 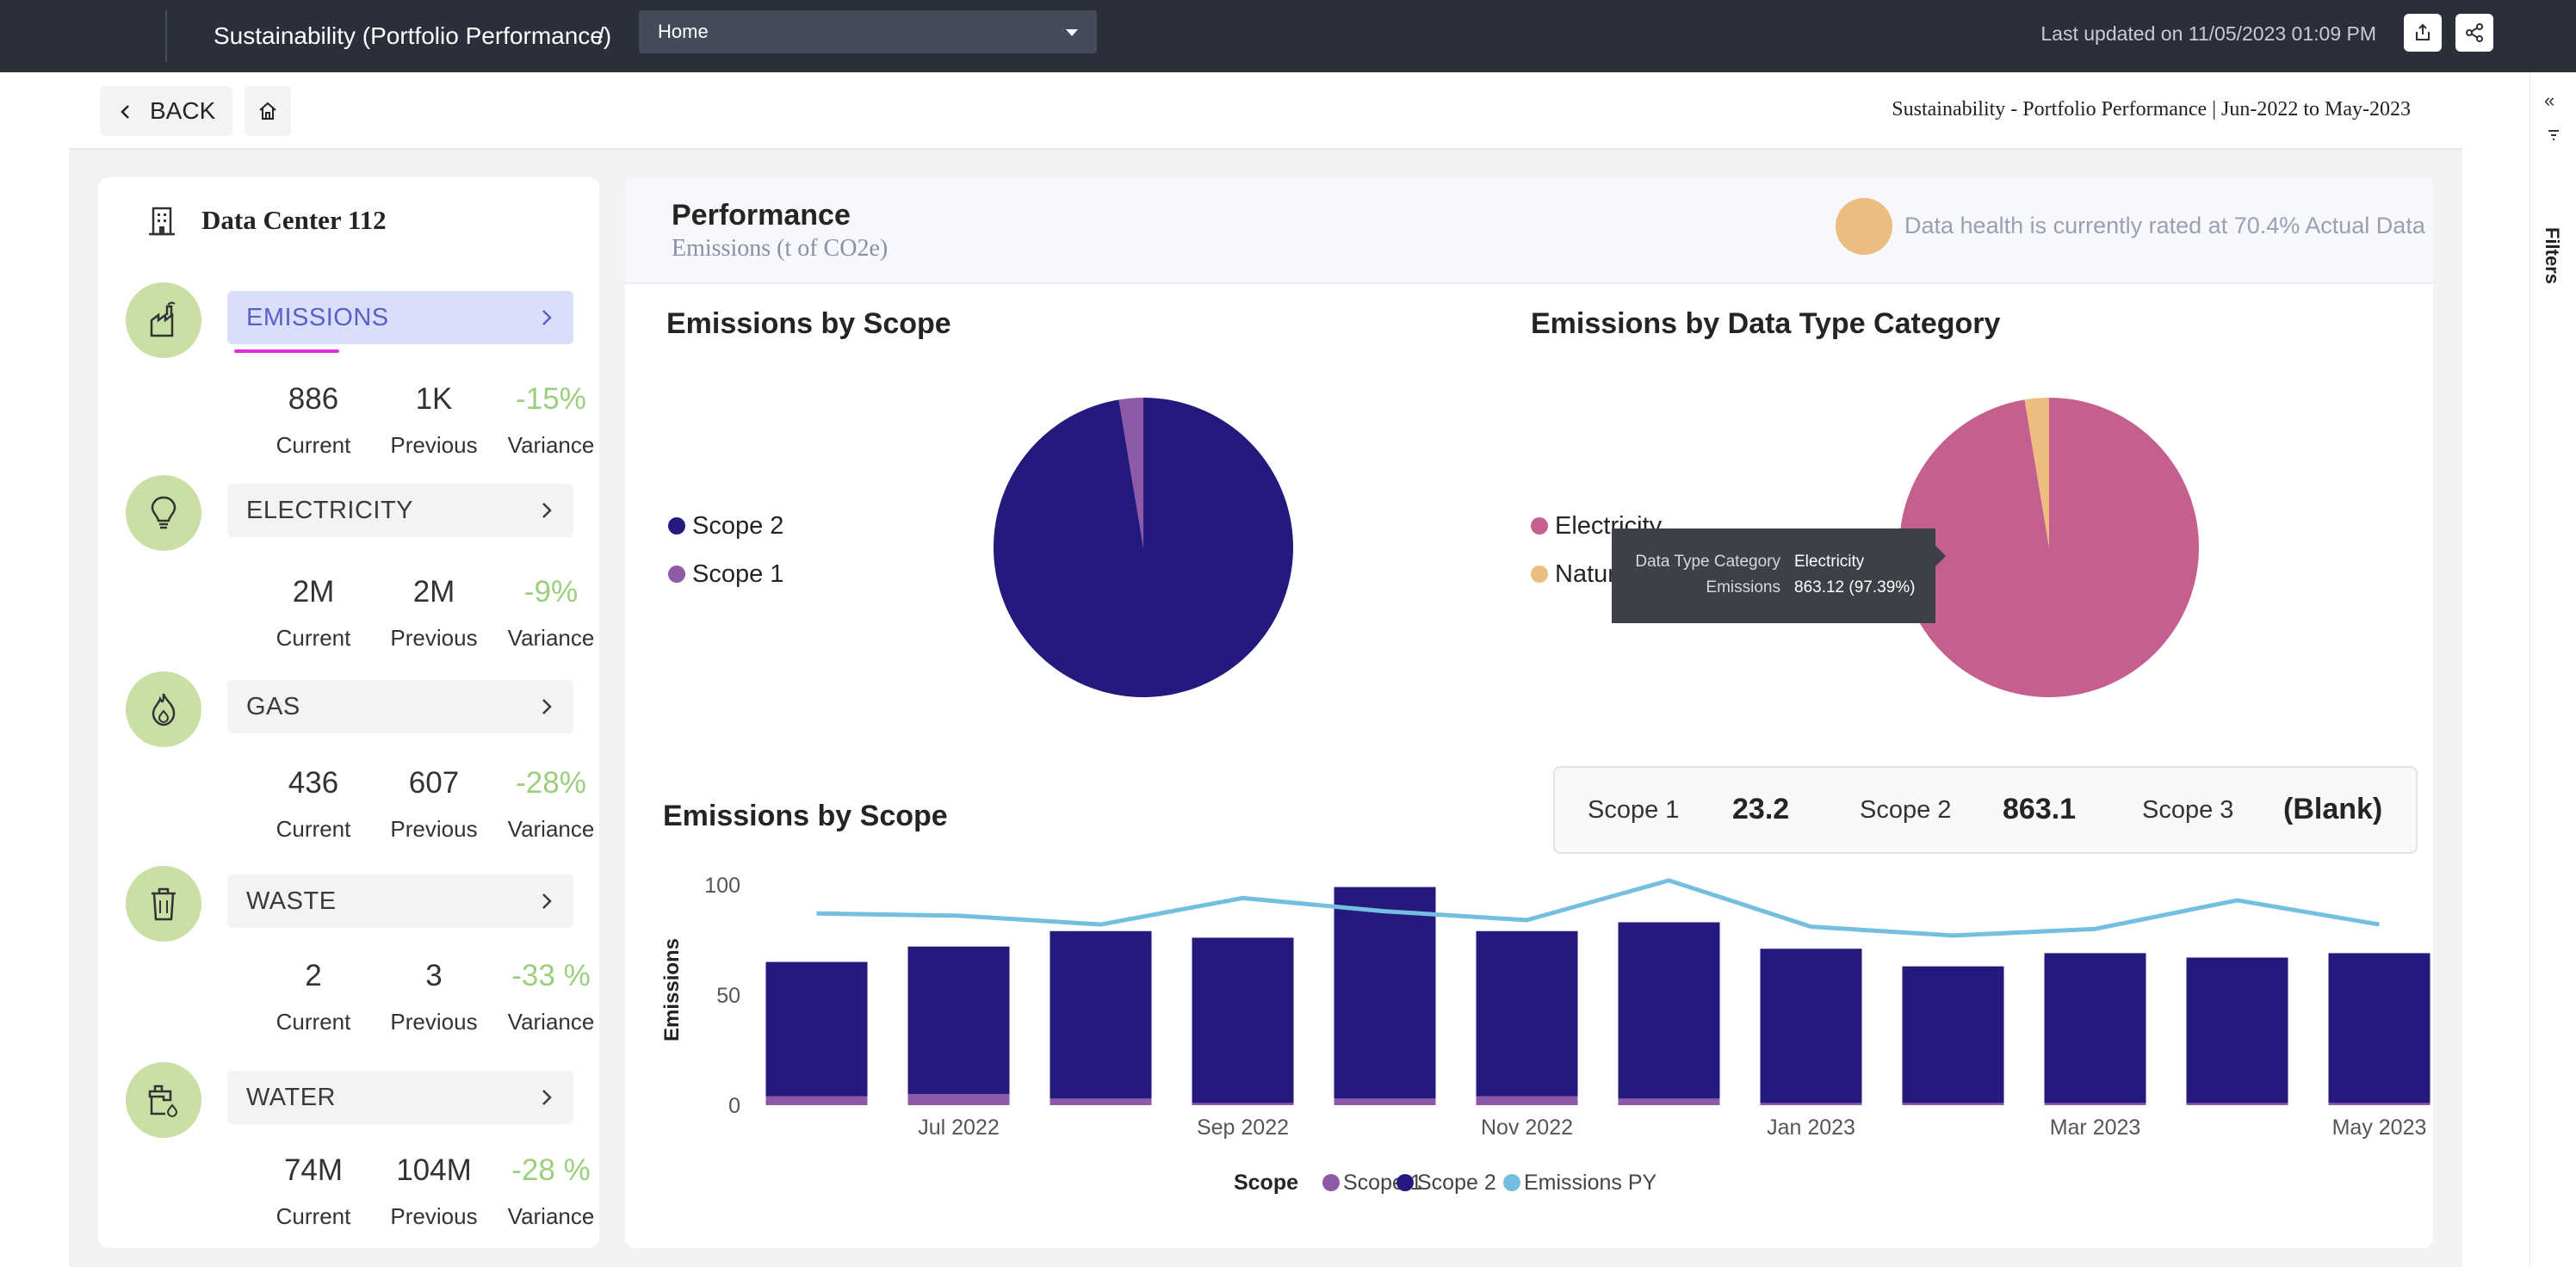 I want to click on y-axis-title: Emissions, so click(x=672, y=989).